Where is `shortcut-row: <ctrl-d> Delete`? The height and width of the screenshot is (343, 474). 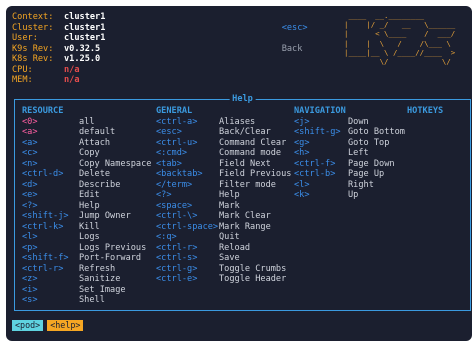 shortcut-row: <ctrl-d> Delete is located at coordinates (86, 174).